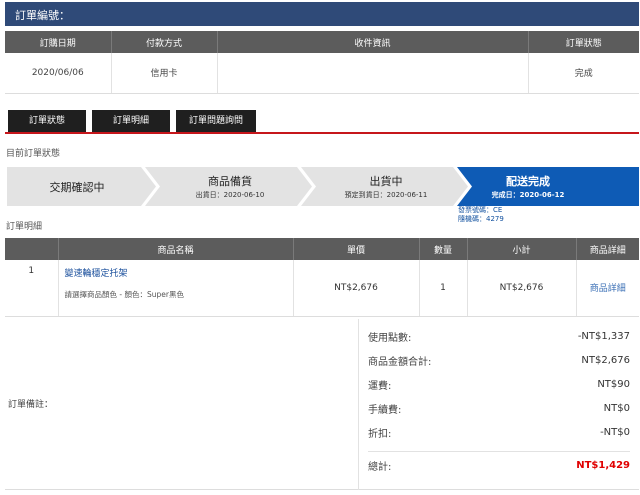 This screenshot has width=640, height=495. Describe the element at coordinates (216, 121) in the screenshot. I see `tab-order-inquiry: 訂單問題詢問` at that location.